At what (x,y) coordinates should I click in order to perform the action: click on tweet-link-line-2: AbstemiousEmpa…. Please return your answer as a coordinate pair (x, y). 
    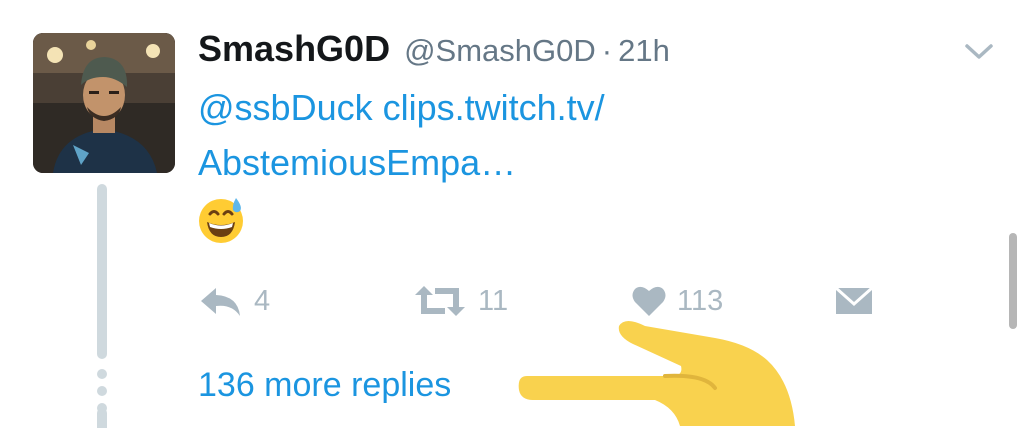
    Looking at the image, I should click on (478, 162).